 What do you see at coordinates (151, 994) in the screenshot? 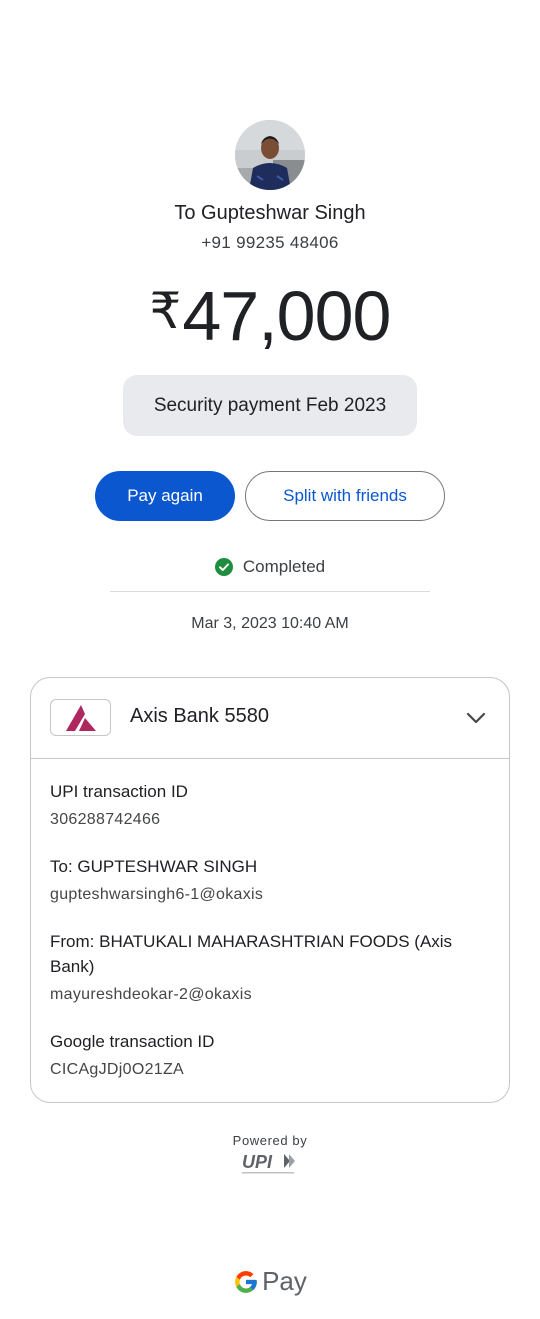
I see `from-sender-upi-id: mayureshdeokar-2@okaxis` at bounding box center [151, 994].